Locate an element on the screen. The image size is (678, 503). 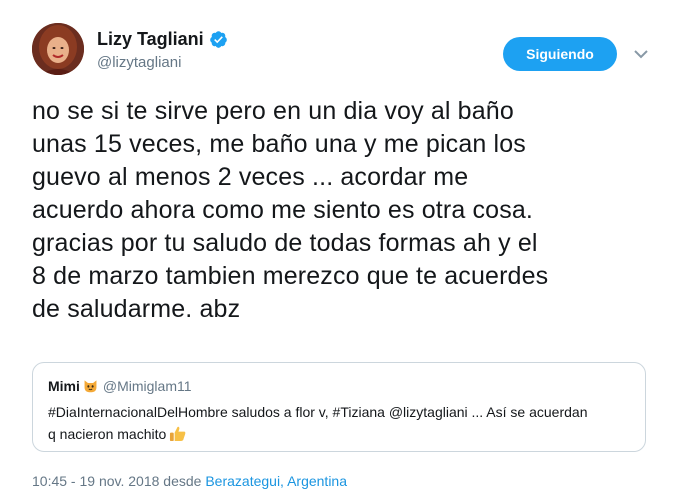
quoted-handle: @Mimiglam11 is located at coordinates (147, 385).